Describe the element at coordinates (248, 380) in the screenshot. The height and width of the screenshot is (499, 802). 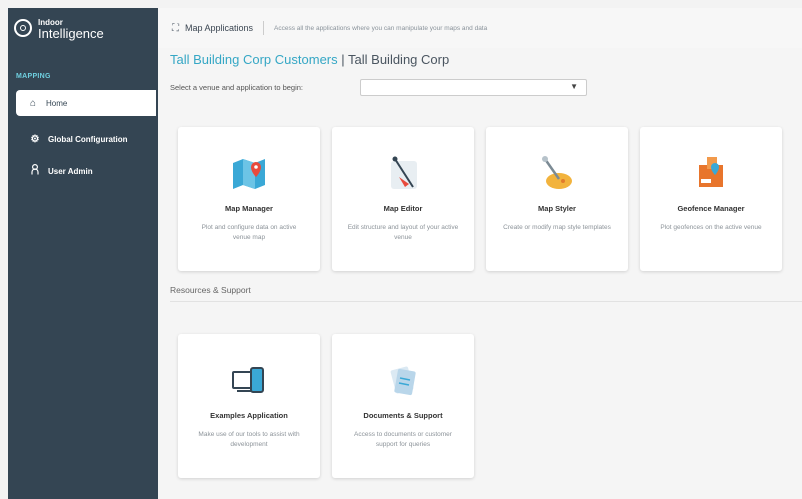
I see `devices-icon` at that location.